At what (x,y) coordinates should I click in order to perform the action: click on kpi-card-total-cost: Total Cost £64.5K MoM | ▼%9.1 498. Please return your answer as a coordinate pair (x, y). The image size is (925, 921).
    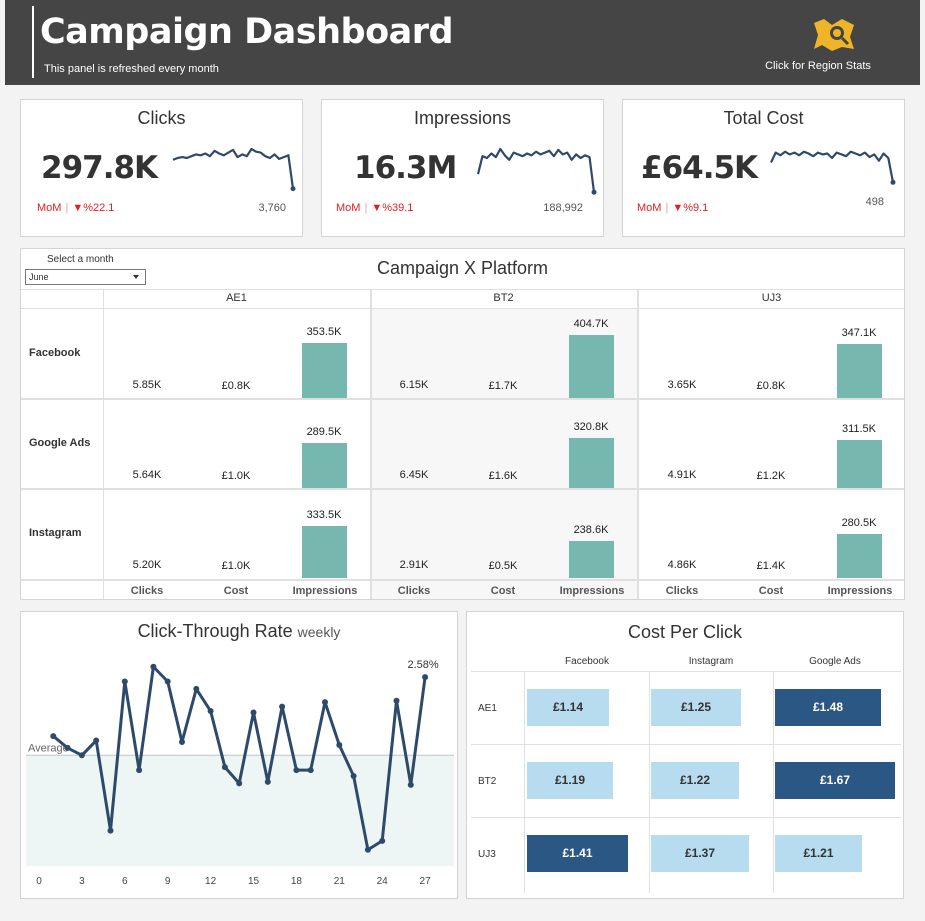
    Looking at the image, I should click on (763, 168).